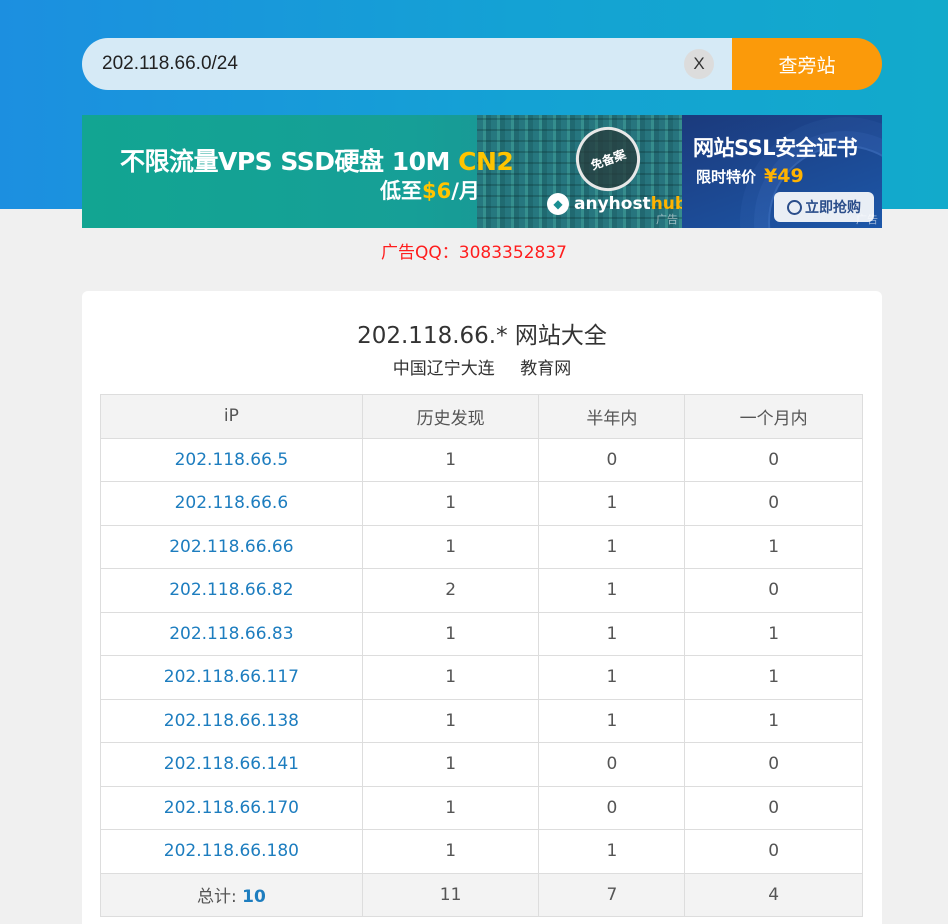 The image size is (948, 924). Describe the element at coordinates (558, 204) in the screenshot. I see `anyhosthub-logo-icon: ◆` at that location.